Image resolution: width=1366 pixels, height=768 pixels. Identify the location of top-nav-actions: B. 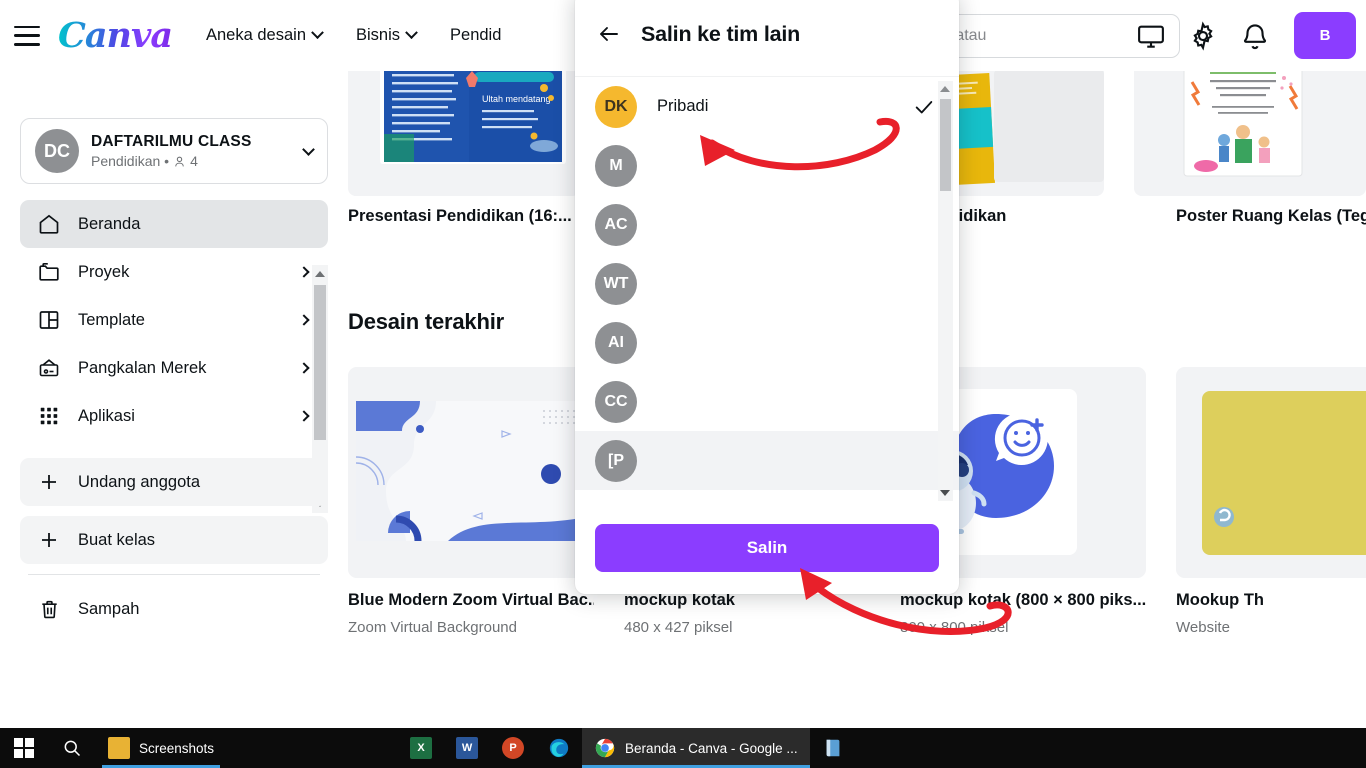
(1251, 35).